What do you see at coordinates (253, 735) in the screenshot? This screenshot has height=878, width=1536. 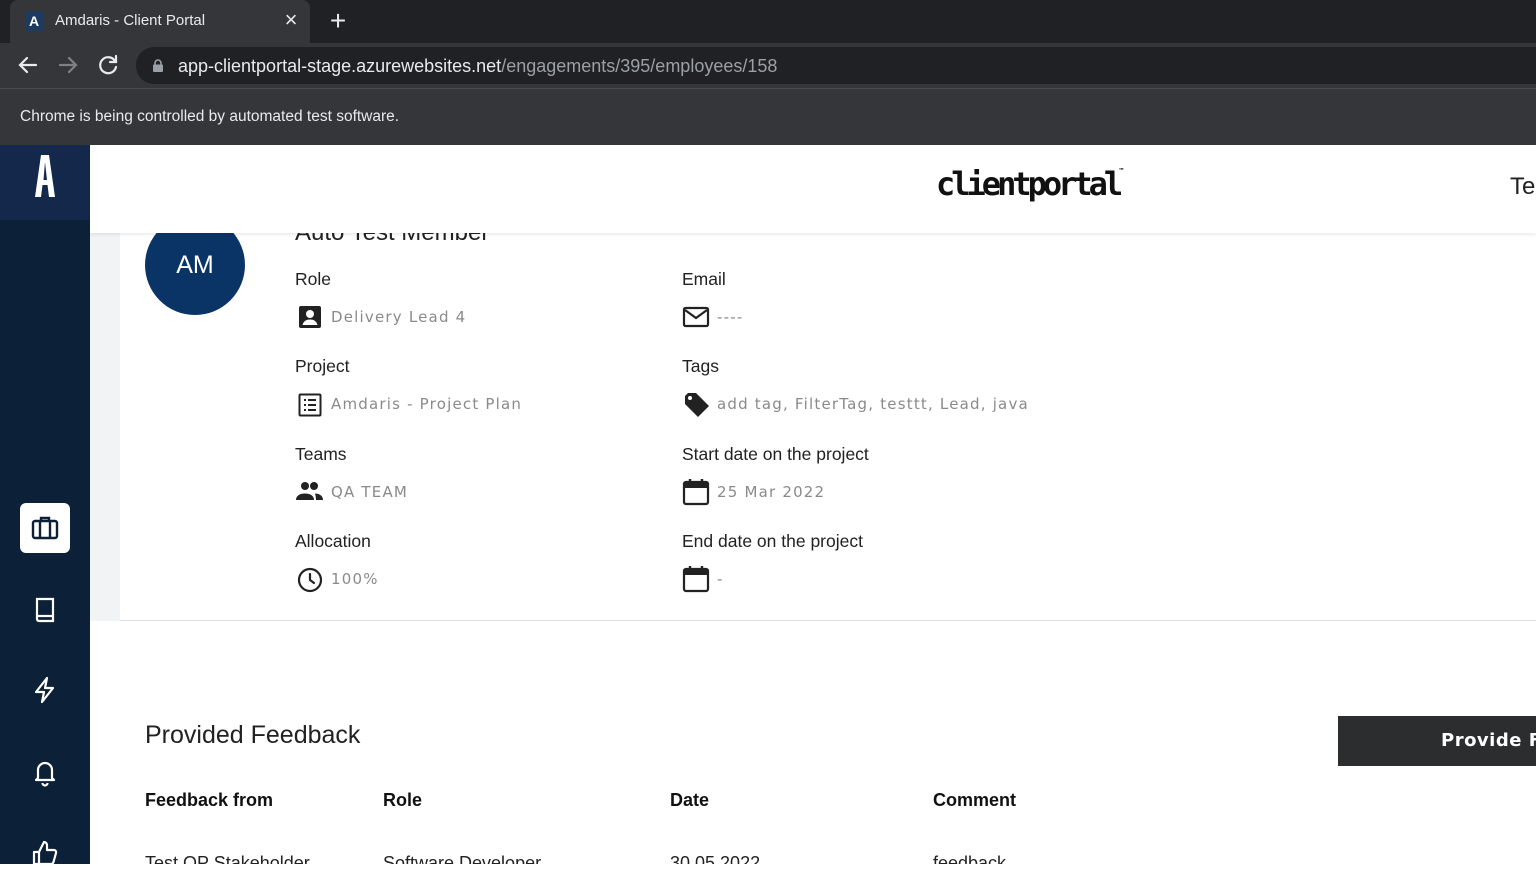 I see `feedback-section-title: Provided Feedback` at bounding box center [253, 735].